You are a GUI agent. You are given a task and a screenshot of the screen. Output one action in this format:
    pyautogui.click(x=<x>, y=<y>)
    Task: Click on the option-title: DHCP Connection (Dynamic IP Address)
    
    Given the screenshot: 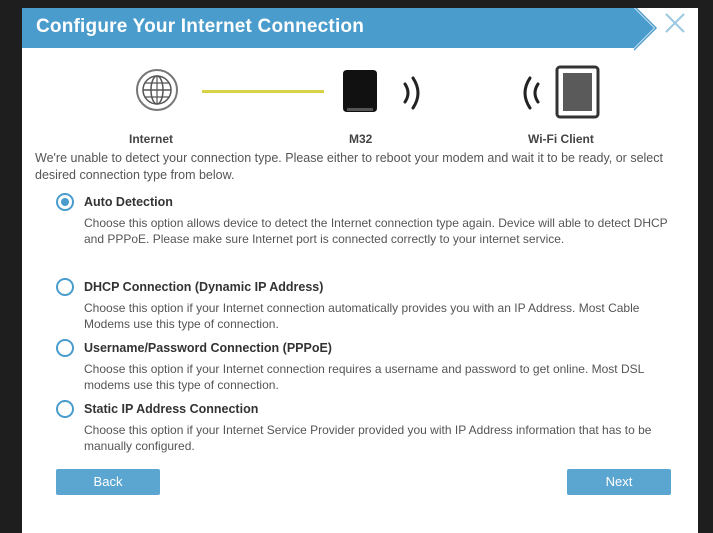 What is the action you would take?
    pyautogui.click(x=203, y=287)
    